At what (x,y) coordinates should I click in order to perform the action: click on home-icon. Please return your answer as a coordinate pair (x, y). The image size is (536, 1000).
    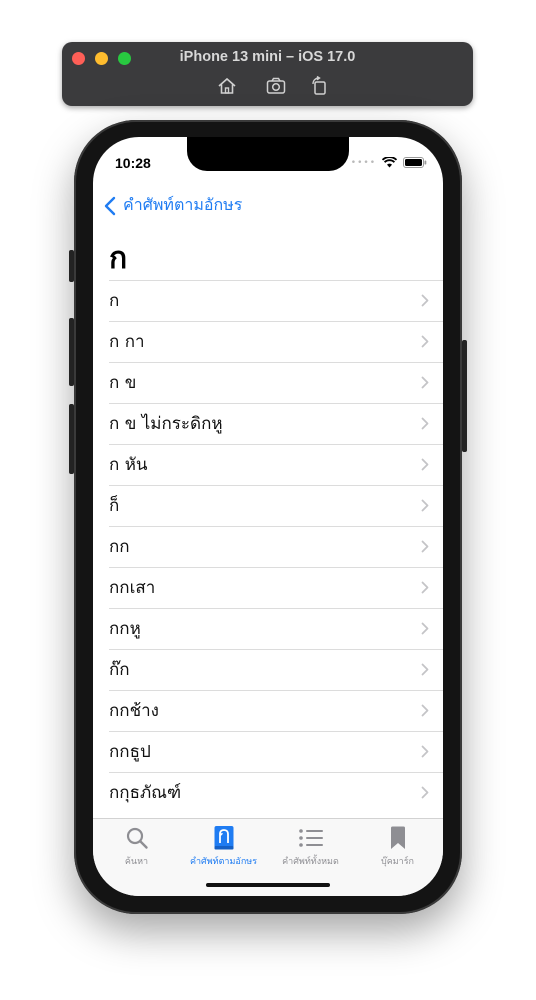
    Looking at the image, I should click on (227, 86).